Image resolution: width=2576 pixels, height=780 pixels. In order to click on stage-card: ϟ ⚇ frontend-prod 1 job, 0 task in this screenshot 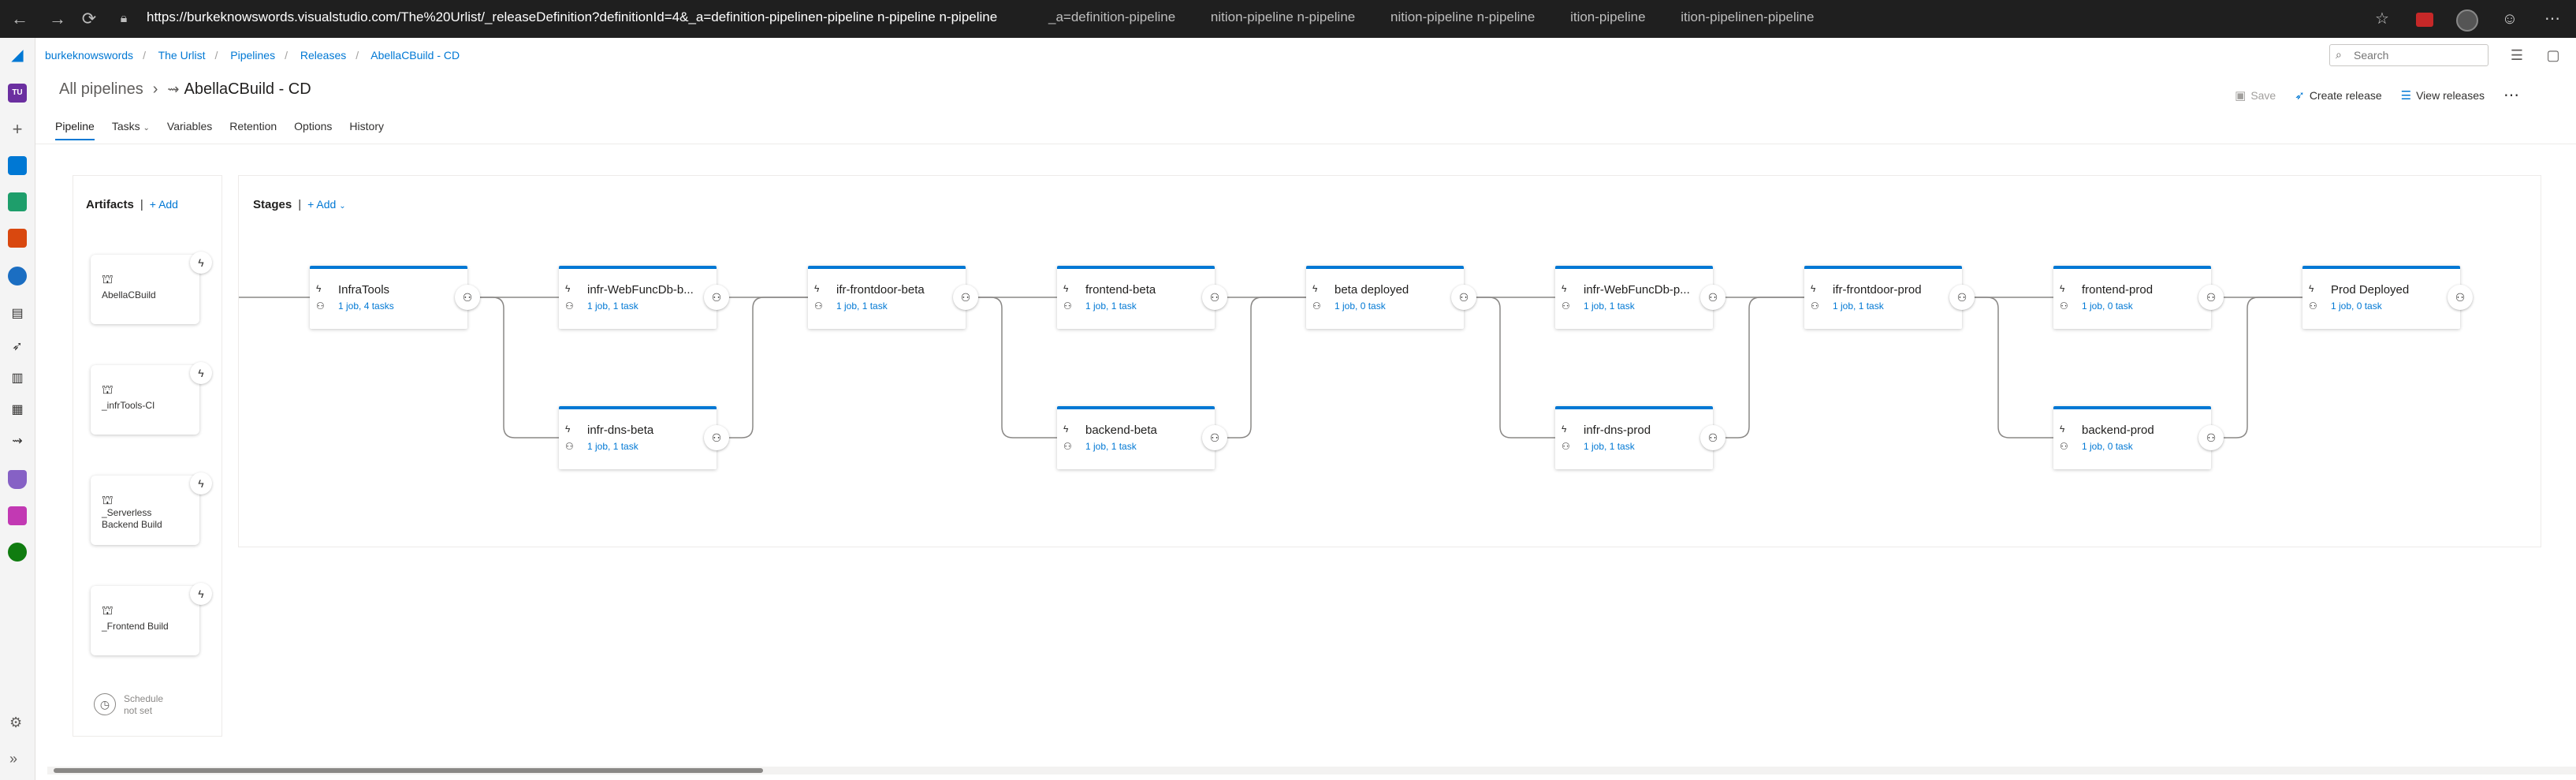, I will do `click(2132, 297)`.